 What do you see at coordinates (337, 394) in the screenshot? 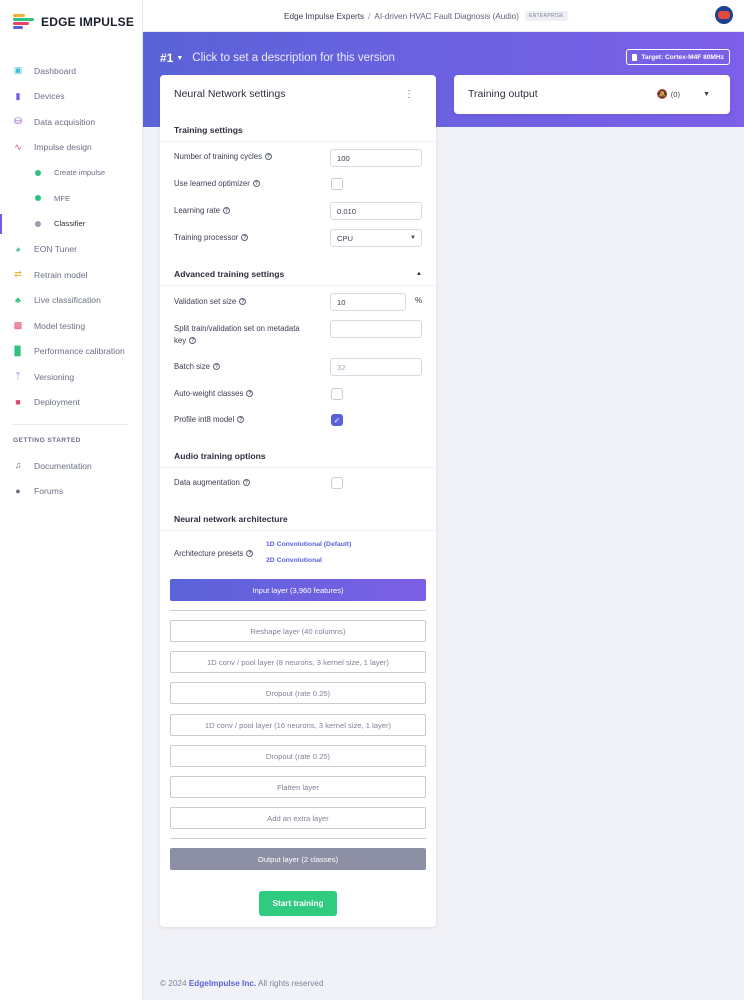
I see `auto-weight-checkbox` at bounding box center [337, 394].